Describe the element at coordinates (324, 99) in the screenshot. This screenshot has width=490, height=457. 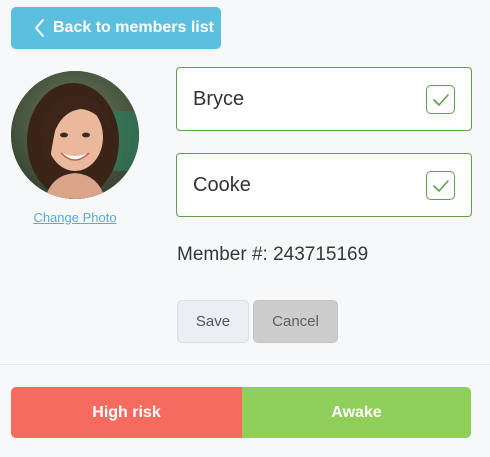
I see `first-name-field: Bryce` at that location.